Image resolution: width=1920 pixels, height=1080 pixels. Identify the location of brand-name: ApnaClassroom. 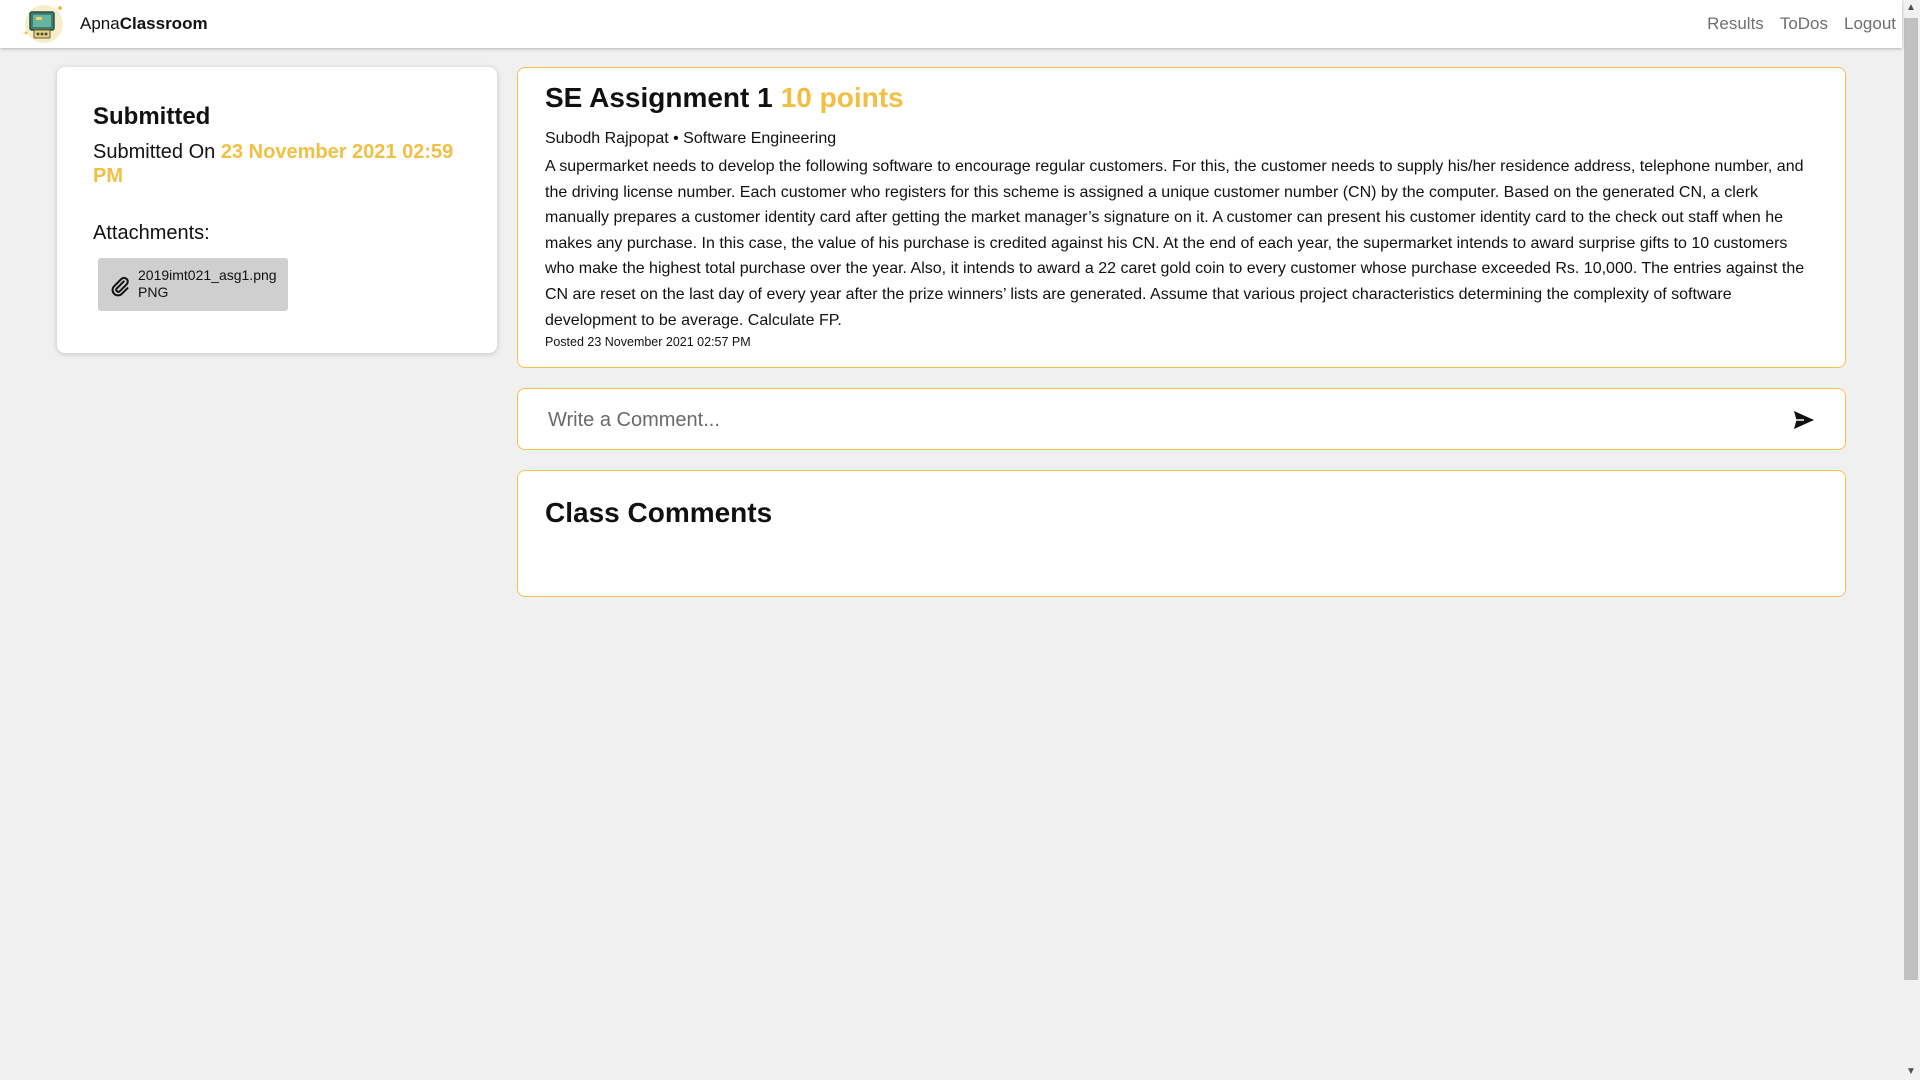
(144, 24).